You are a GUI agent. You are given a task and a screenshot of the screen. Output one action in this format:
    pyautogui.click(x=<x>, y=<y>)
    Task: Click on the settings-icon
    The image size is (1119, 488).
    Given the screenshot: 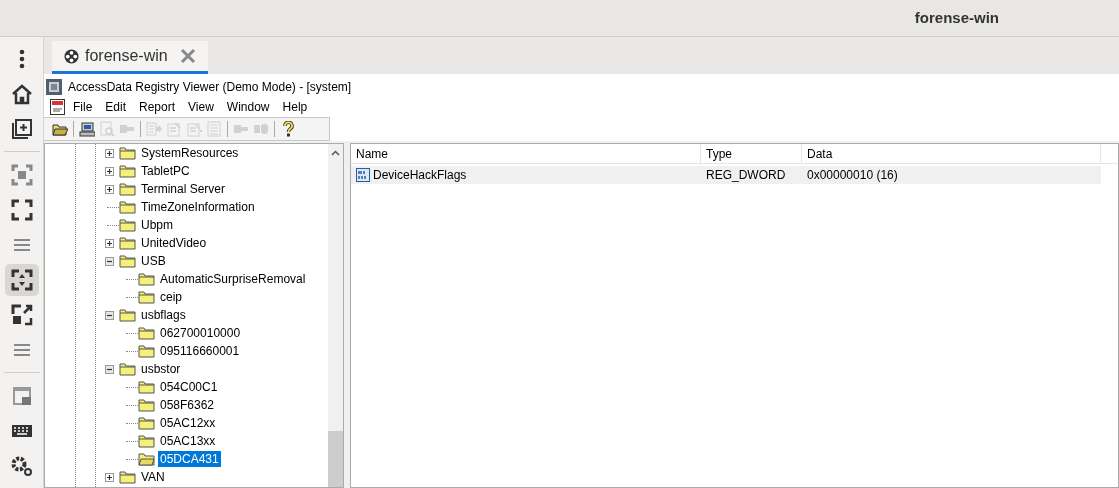 What is the action you would take?
    pyautogui.click(x=21, y=465)
    